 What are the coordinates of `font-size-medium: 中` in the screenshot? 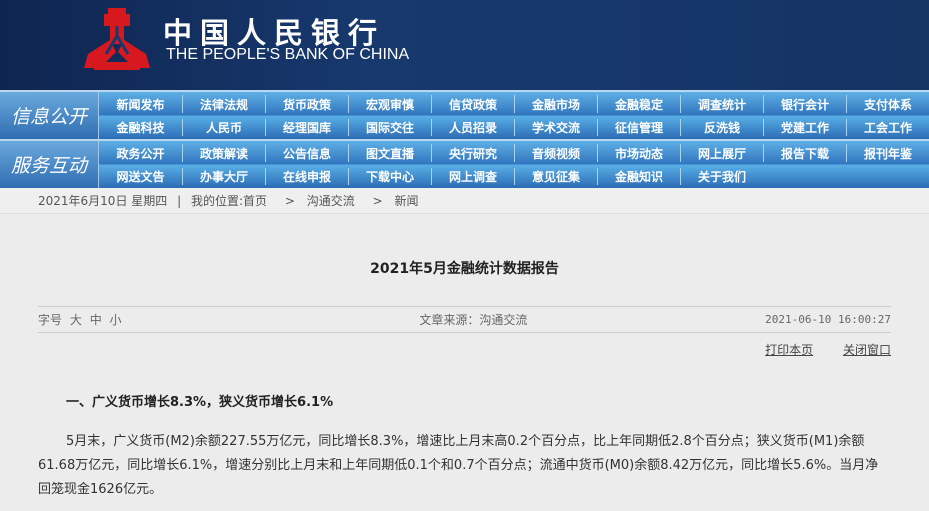 It's located at (96, 320).